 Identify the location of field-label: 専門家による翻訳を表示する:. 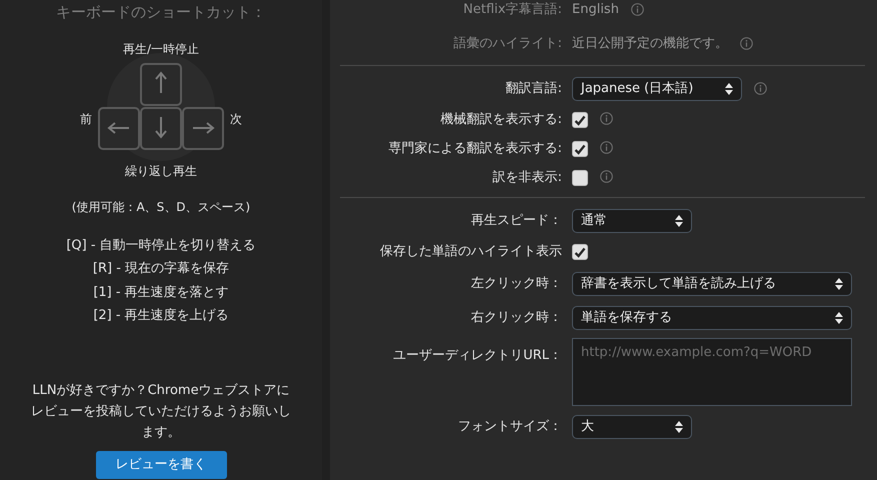
(475, 148).